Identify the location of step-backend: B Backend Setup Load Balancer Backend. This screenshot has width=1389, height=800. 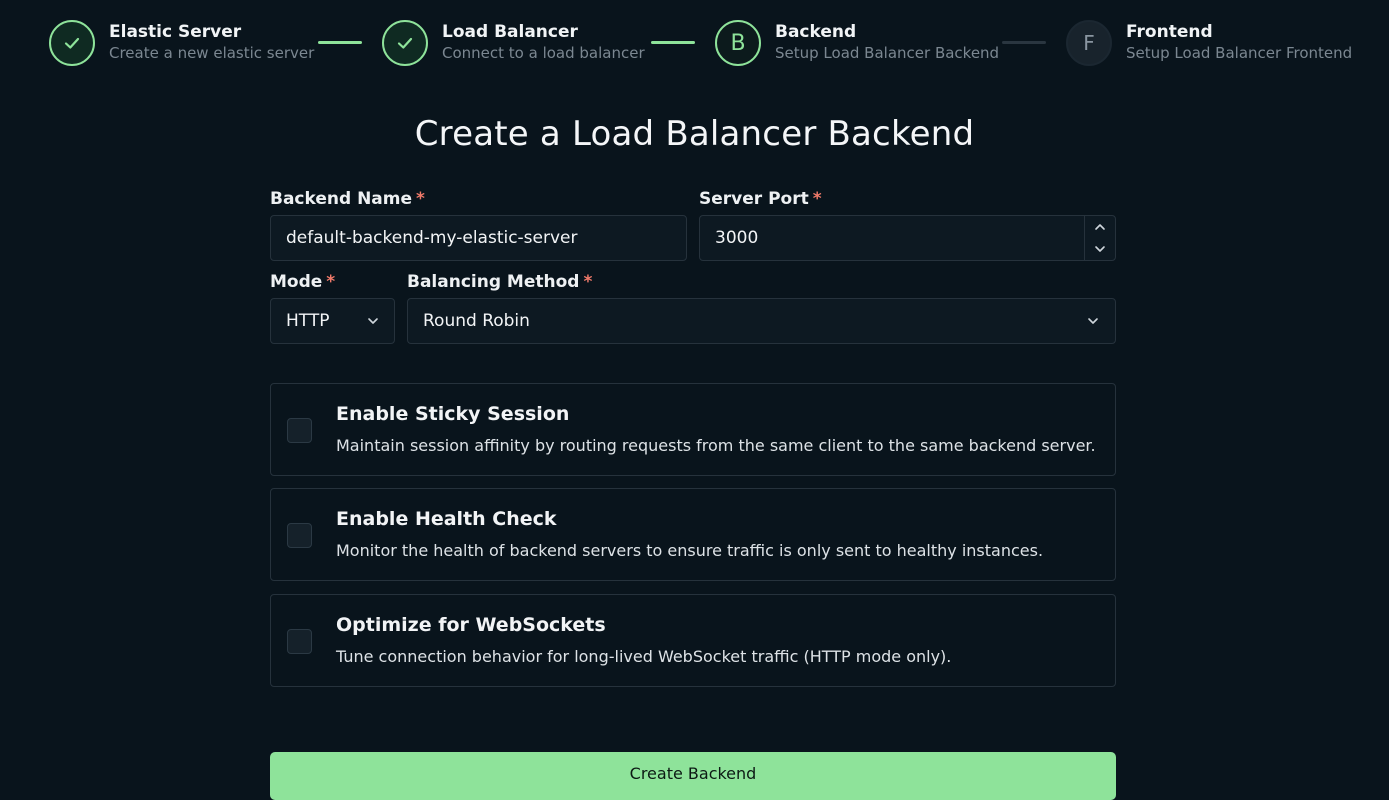
(857, 43).